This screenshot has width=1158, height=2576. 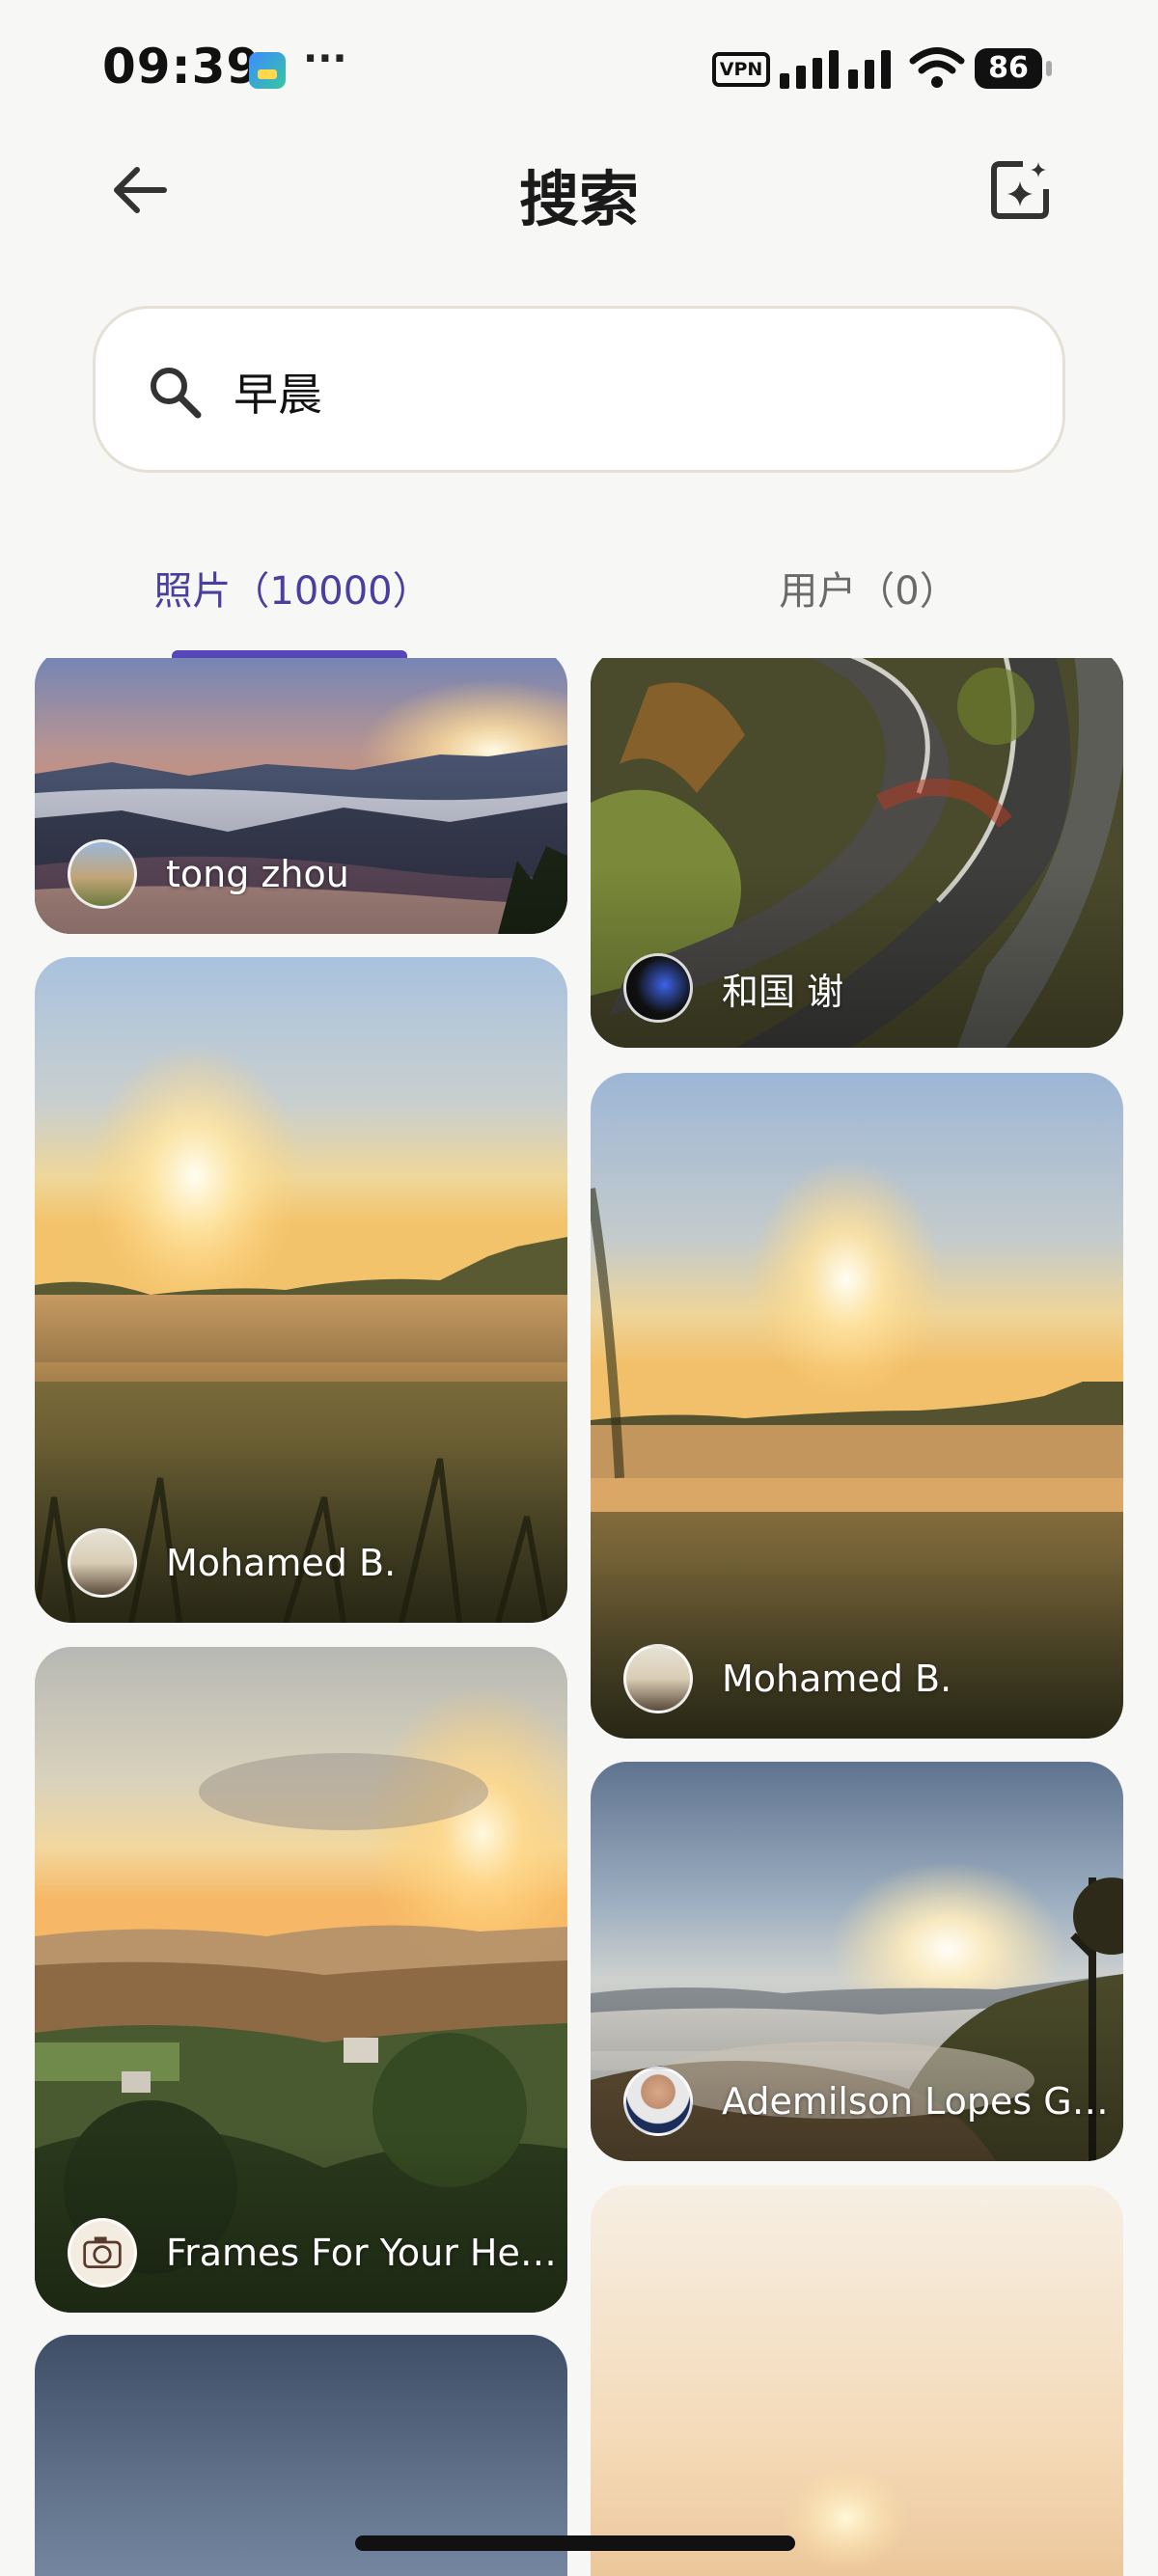 I want to click on battery-cap, so click(x=1049, y=68).